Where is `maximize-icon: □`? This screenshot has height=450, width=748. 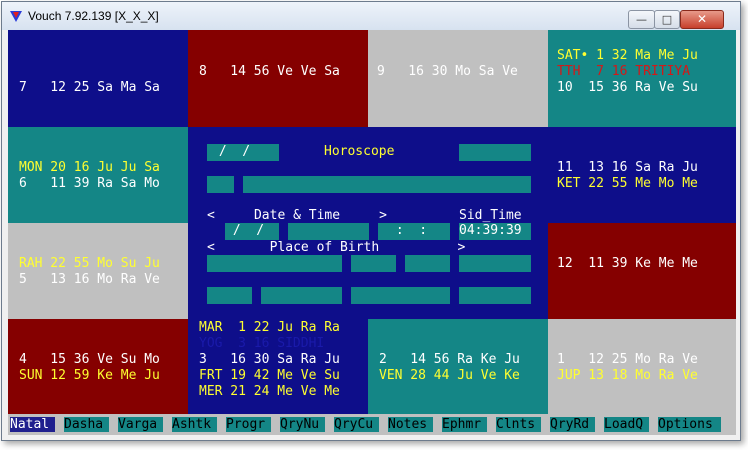
maximize-icon: □ is located at coordinates (667, 19).